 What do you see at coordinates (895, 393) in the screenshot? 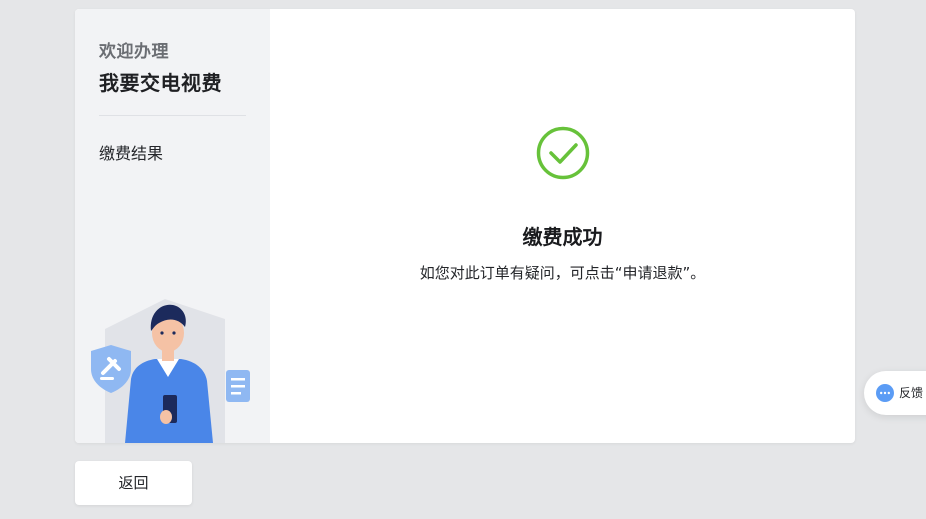
I see `feedback-button: 反馈` at bounding box center [895, 393].